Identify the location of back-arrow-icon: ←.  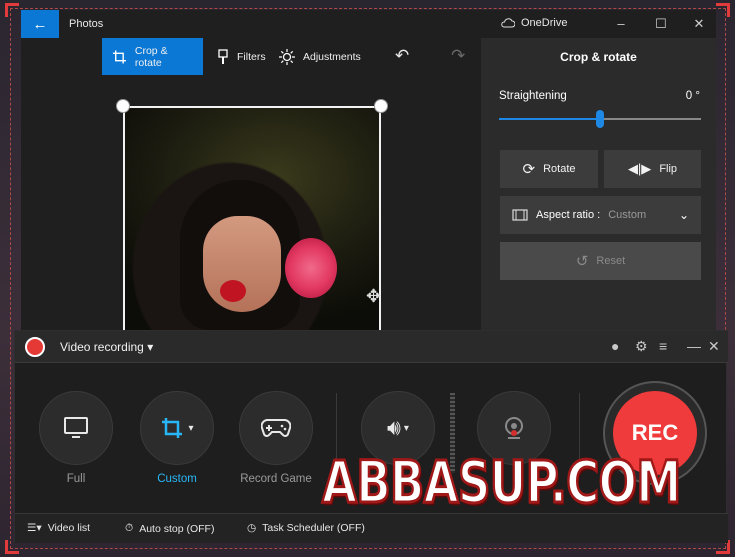
(40, 24).